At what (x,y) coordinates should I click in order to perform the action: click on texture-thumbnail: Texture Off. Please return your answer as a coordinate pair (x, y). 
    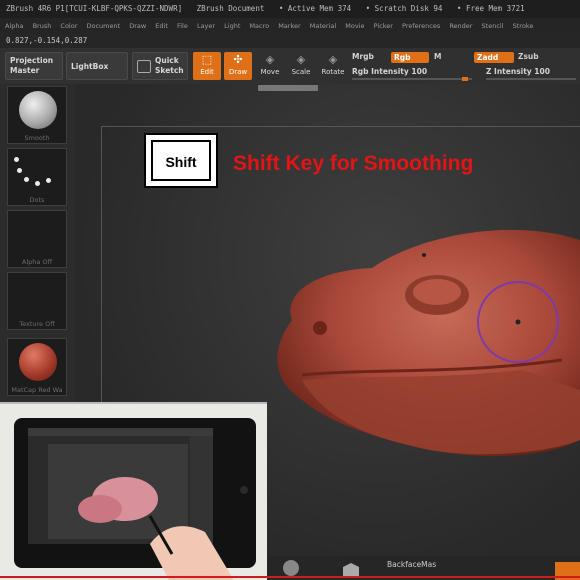
    Looking at the image, I should click on (37, 301).